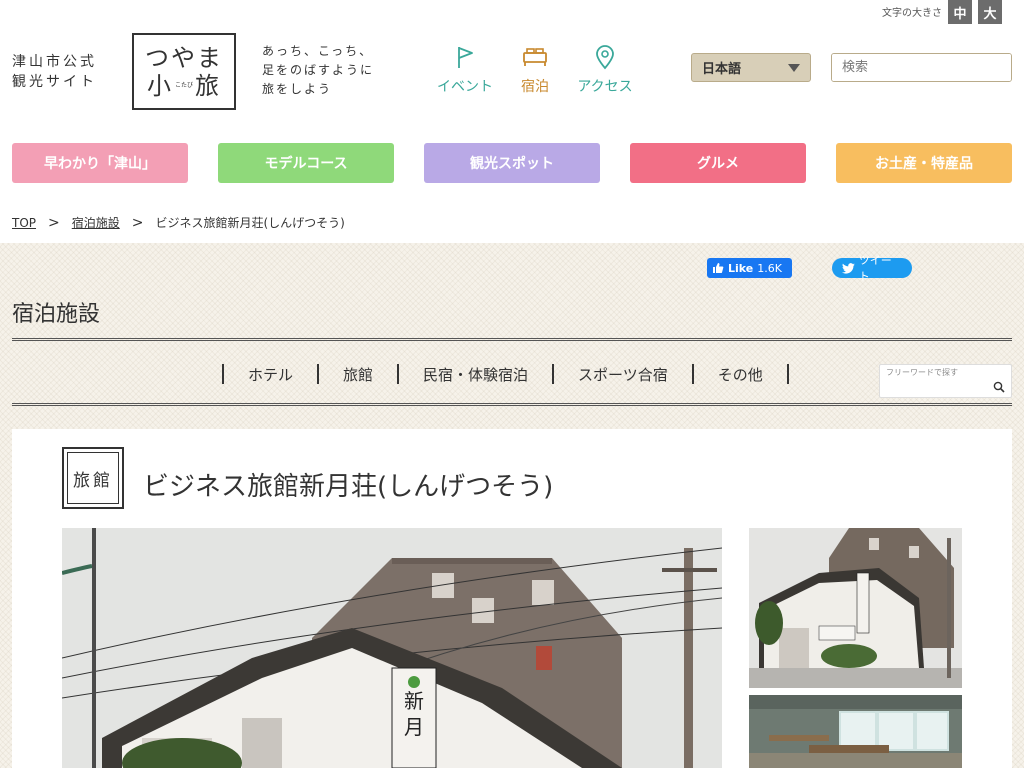 The height and width of the screenshot is (768, 1024). Describe the element at coordinates (718, 163) in the screenshot. I see `category-gourmet-button: グルメ` at that location.